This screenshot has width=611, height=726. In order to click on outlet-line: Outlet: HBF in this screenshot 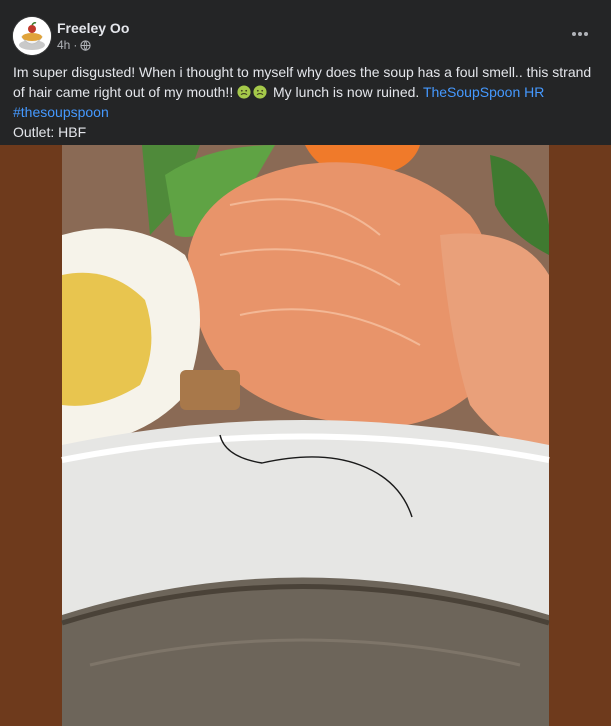, I will do `click(50, 132)`.